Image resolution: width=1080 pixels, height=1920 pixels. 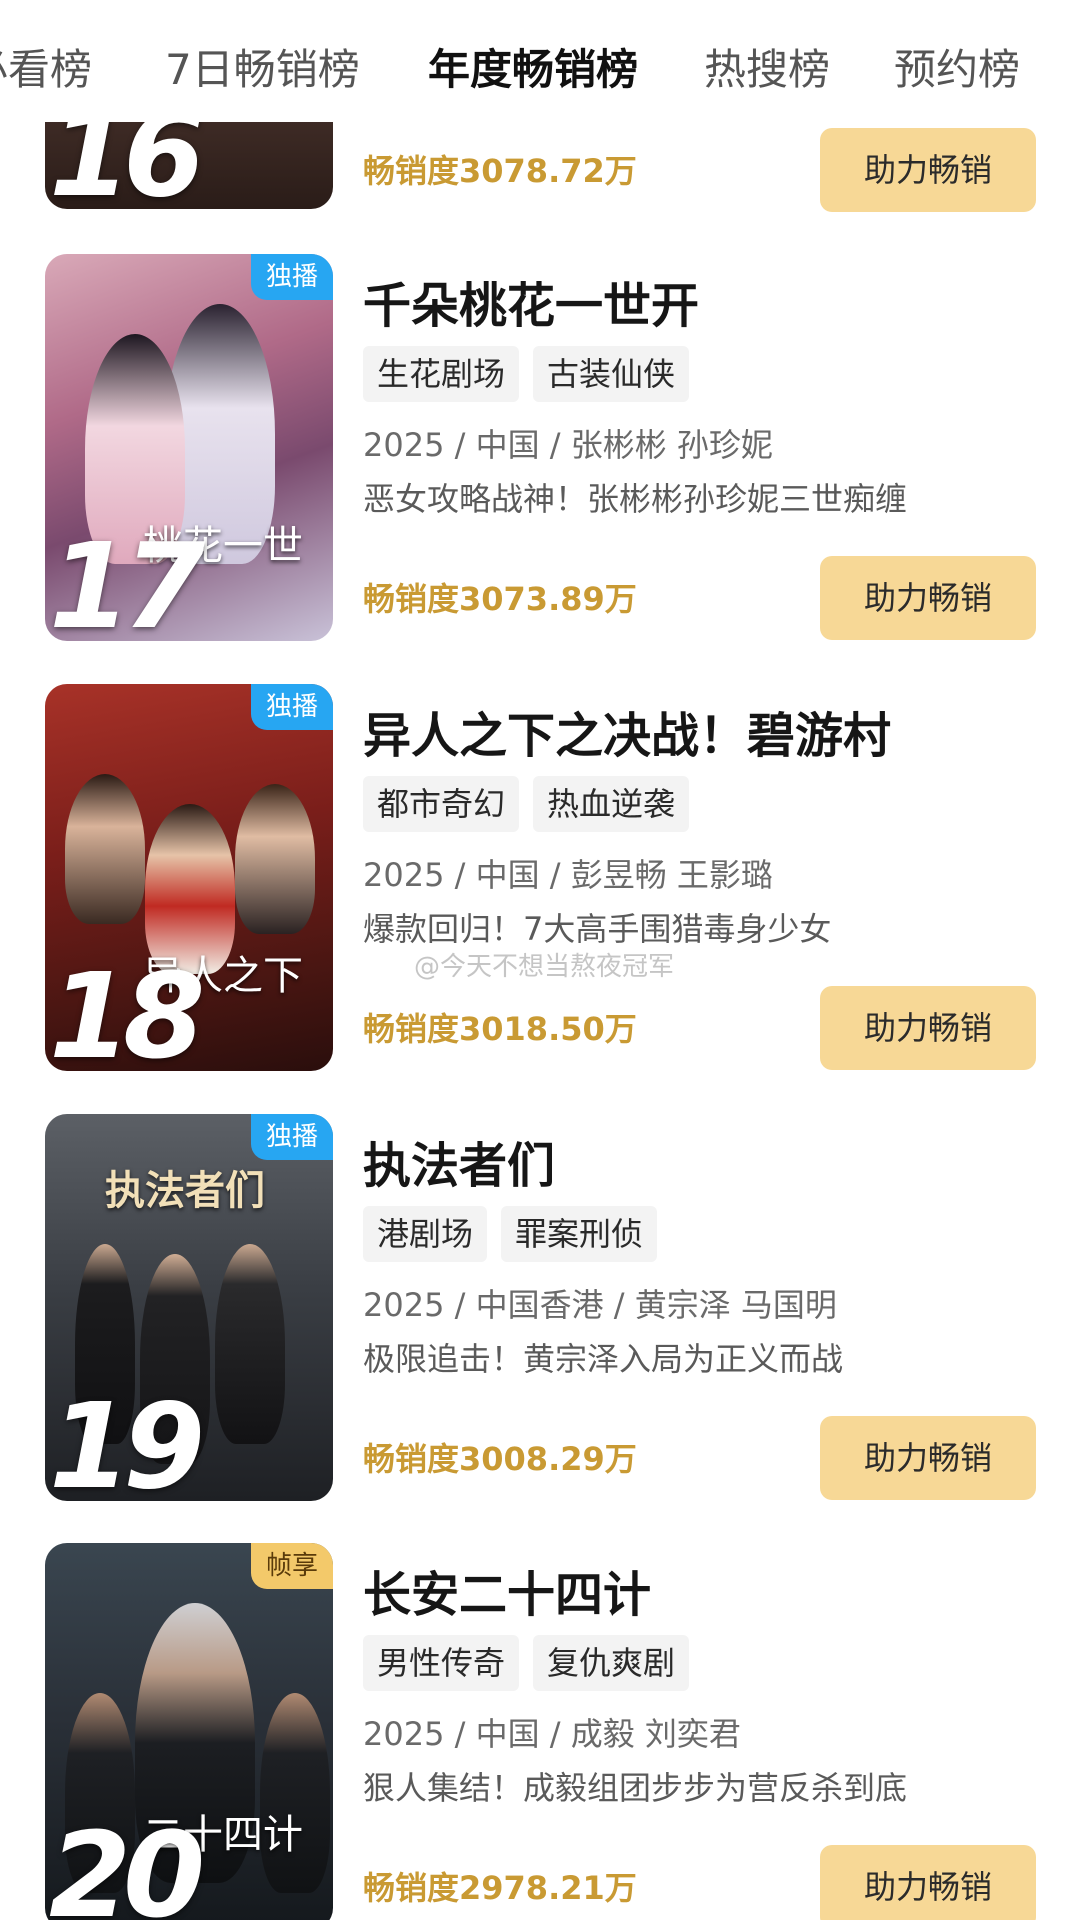 I want to click on show-meta: 2025 / 中国 / 成毅 刘奕君, so click(x=552, y=1734).